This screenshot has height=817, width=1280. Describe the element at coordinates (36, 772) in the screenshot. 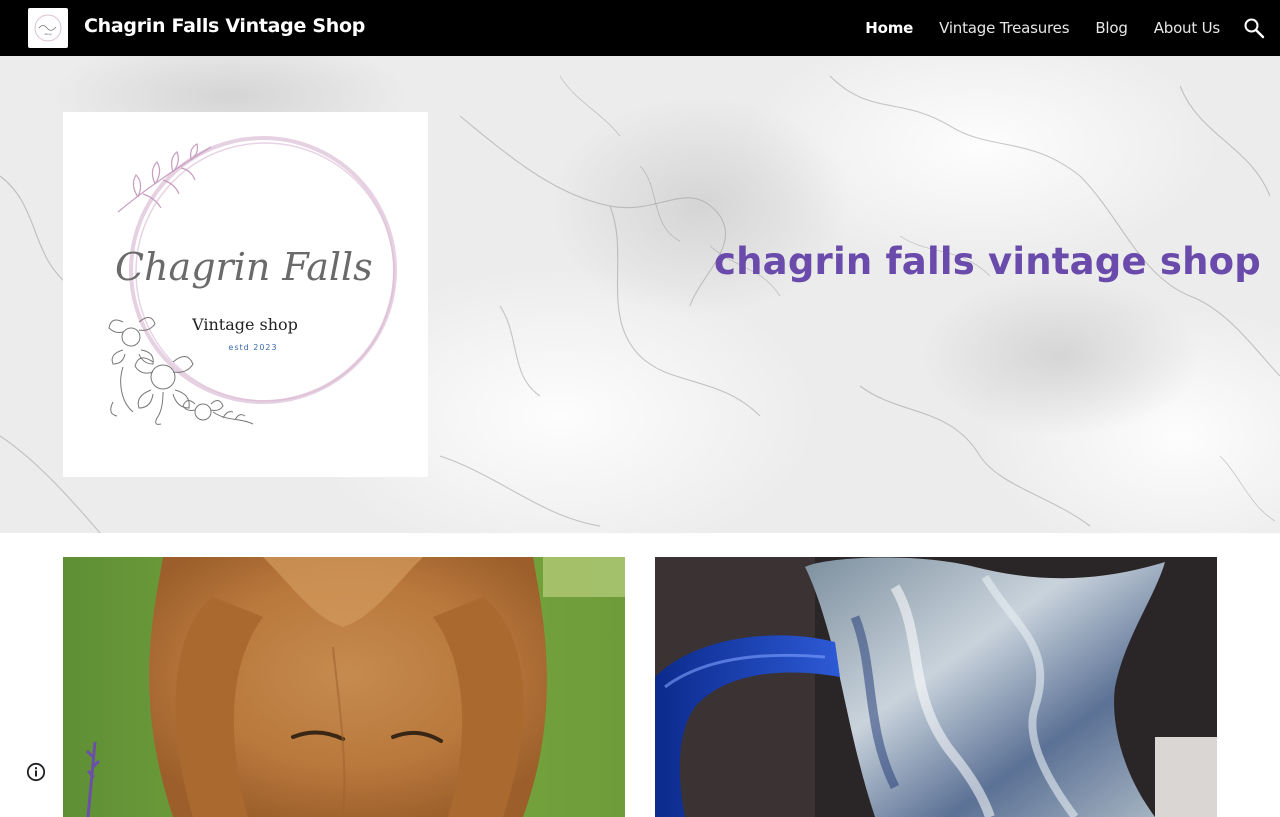

I see `info-icon` at that location.